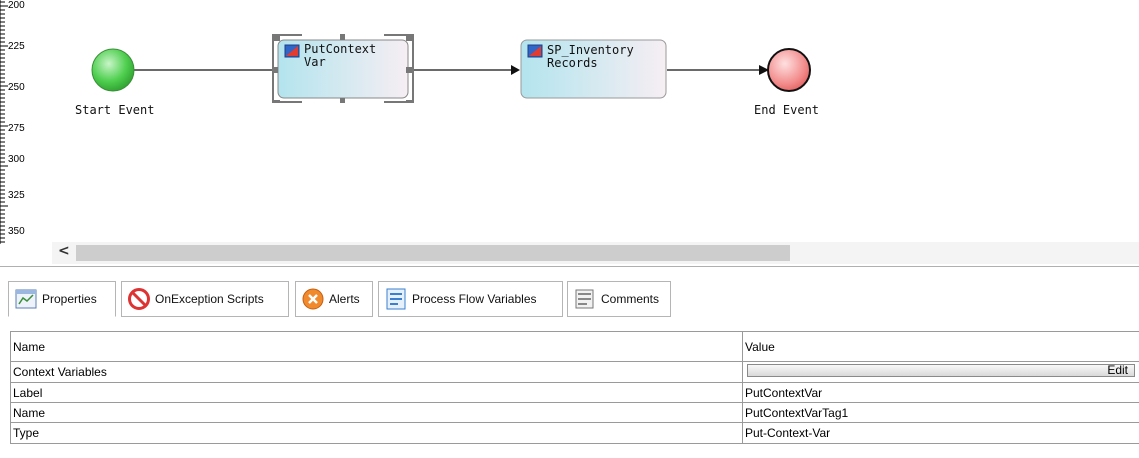 This screenshot has height=458, width=1139. I want to click on property-name: Type, so click(376, 433).